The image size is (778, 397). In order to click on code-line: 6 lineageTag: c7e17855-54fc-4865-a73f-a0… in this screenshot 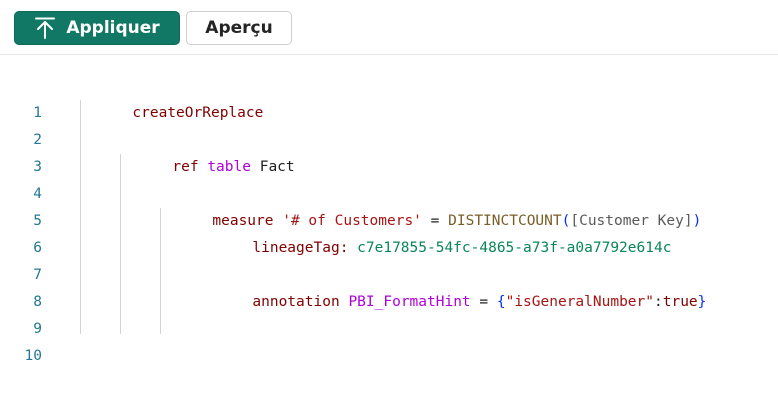, I will do `click(389, 232)`.